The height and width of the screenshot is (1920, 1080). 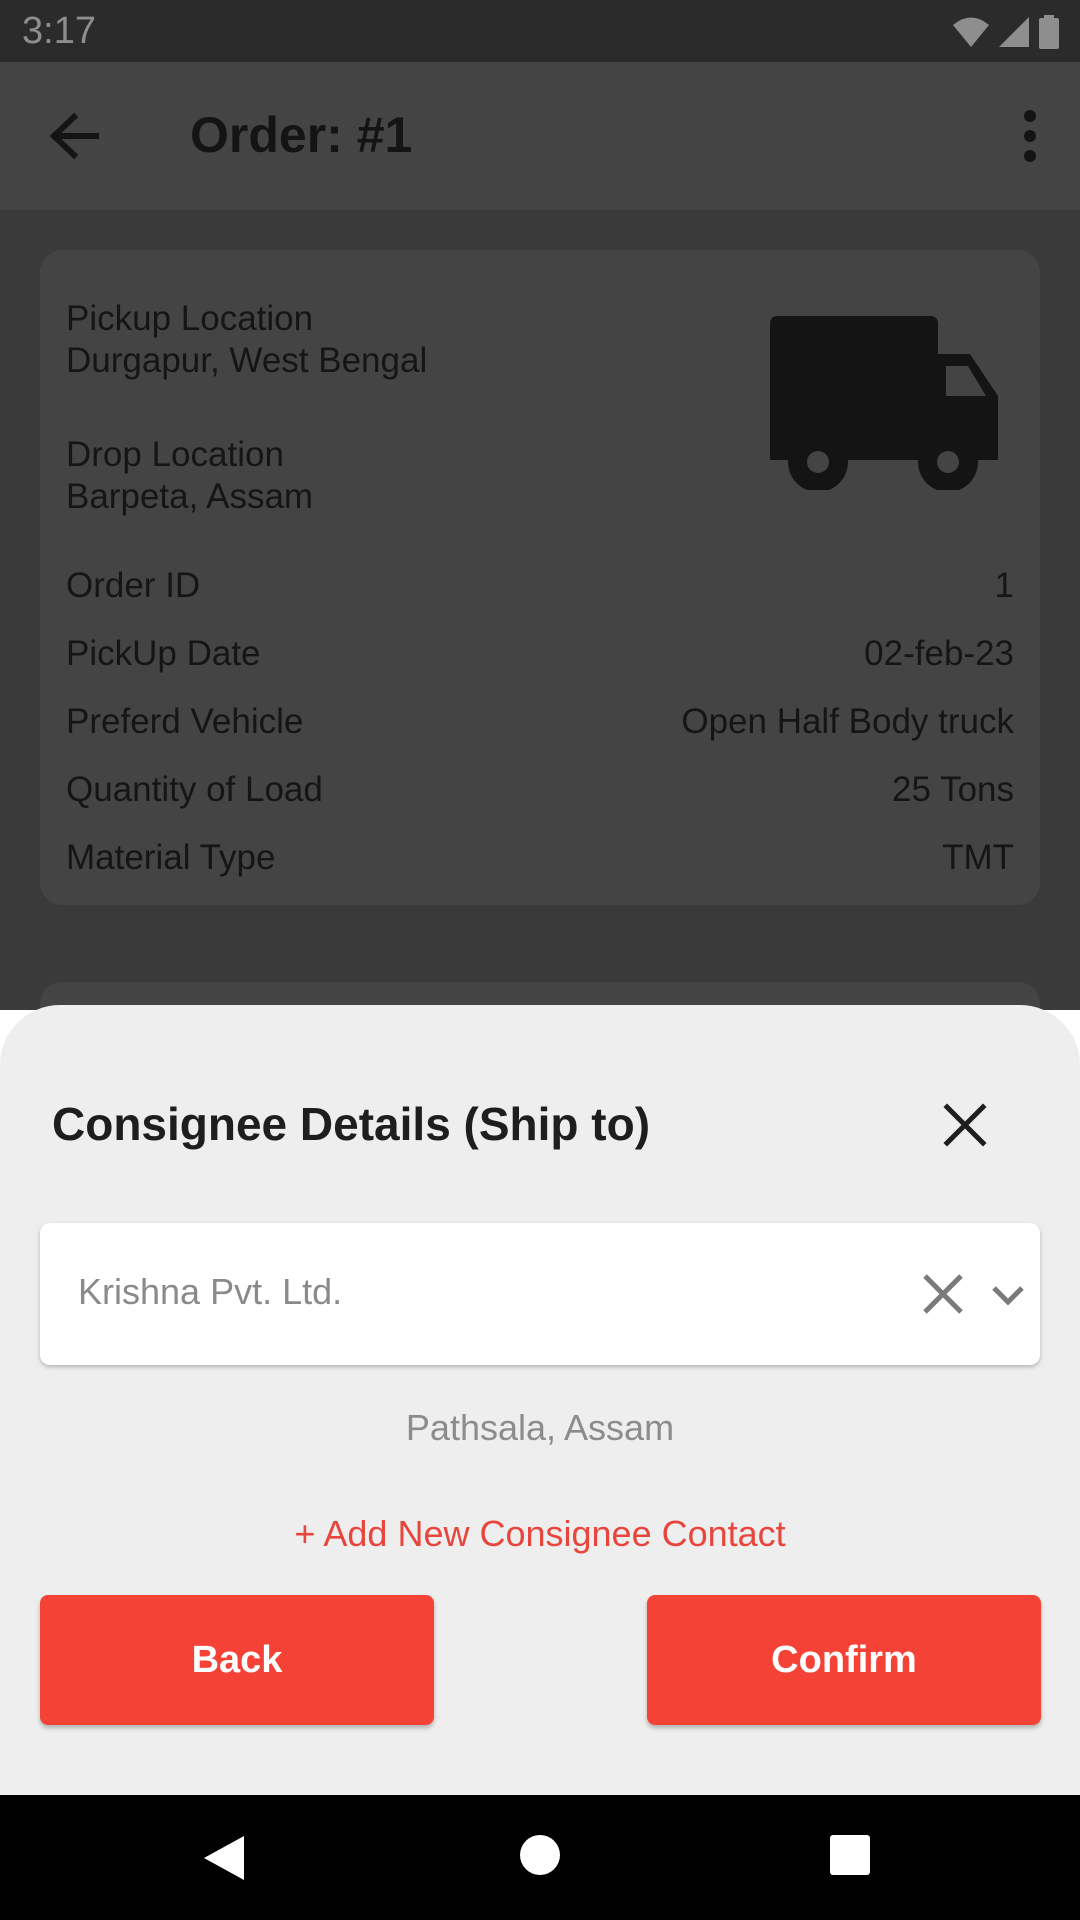 What do you see at coordinates (540, 136) in the screenshot?
I see `app-bar: Order: #1` at bounding box center [540, 136].